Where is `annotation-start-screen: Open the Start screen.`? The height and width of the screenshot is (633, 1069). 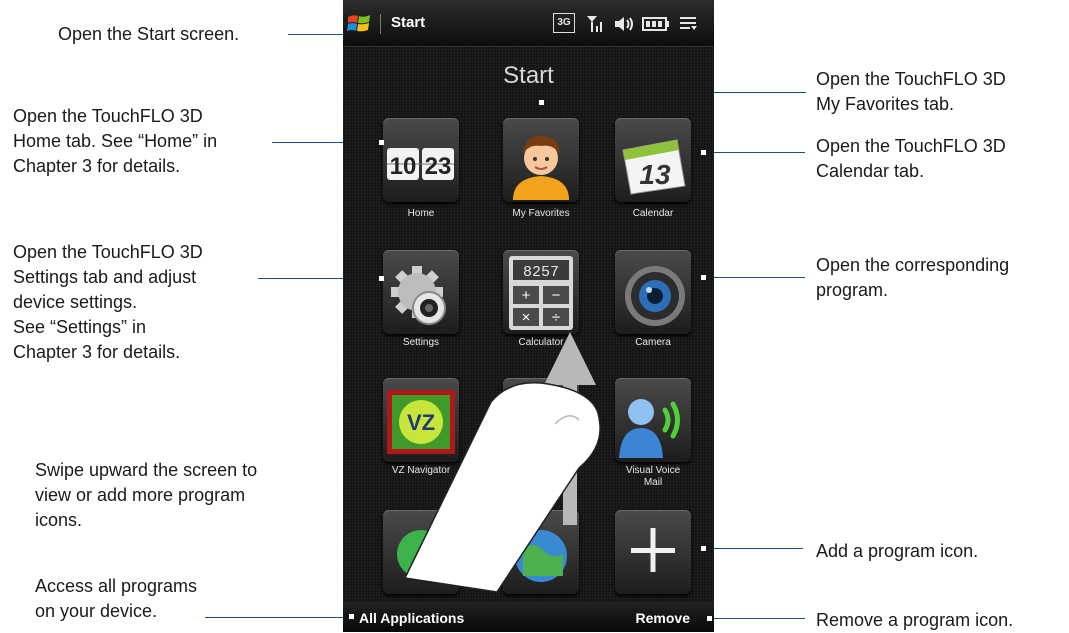 annotation-start-screen: Open the Start screen. is located at coordinates (149, 34).